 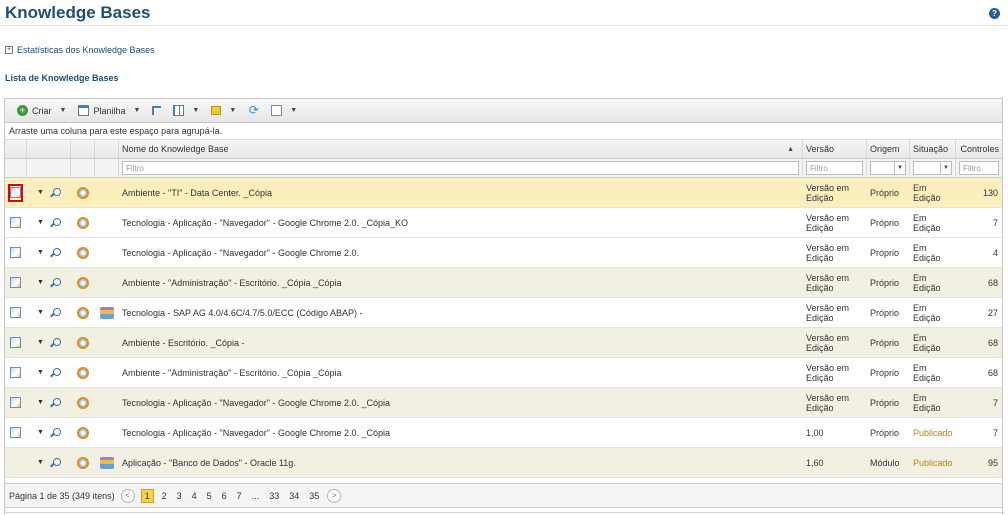 What do you see at coordinates (164, 496) in the screenshot?
I see `page-2-button: 2` at bounding box center [164, 496].